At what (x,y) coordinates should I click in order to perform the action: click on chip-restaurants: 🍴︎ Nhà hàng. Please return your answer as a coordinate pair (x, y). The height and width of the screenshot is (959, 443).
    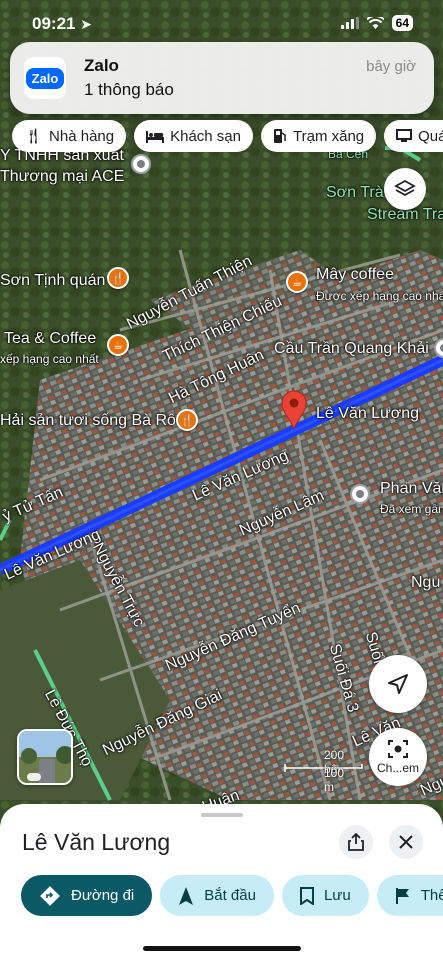
    Looking at the image, I should click on (69, 136).